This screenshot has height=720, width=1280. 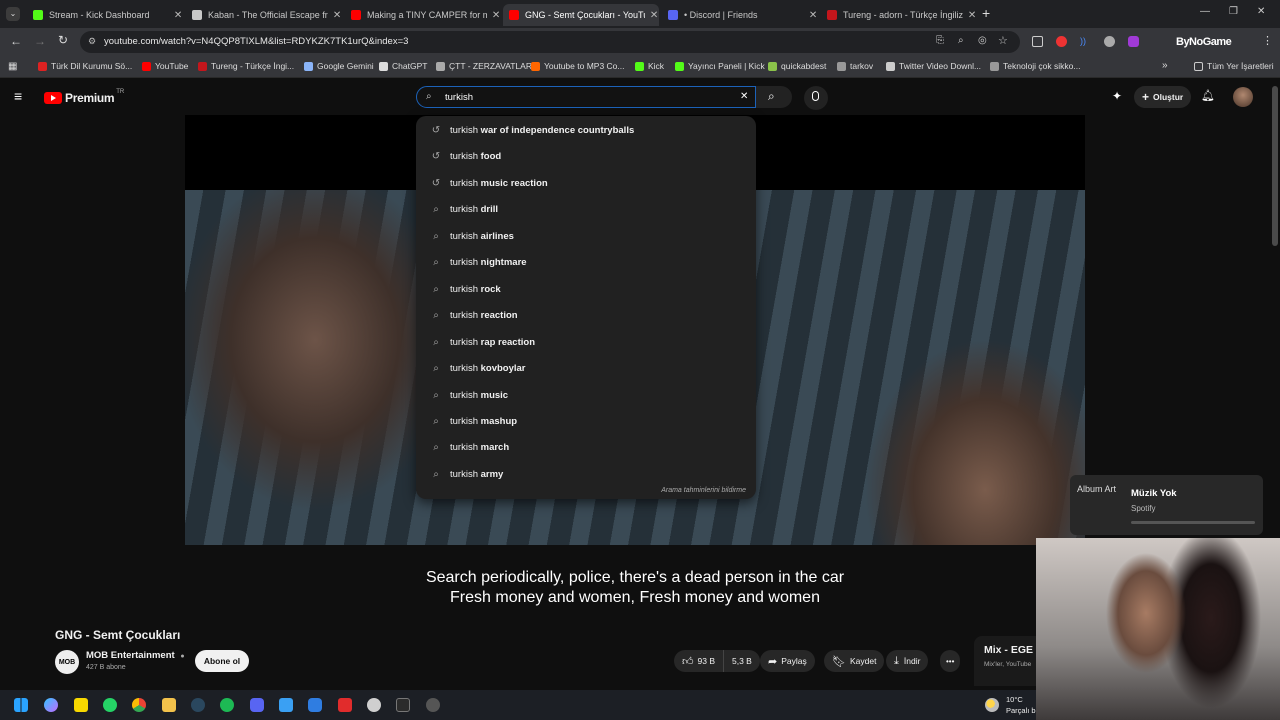 I want to click on search-suggestion: ⌕ turkish reaction, so click(x=586, y=315).